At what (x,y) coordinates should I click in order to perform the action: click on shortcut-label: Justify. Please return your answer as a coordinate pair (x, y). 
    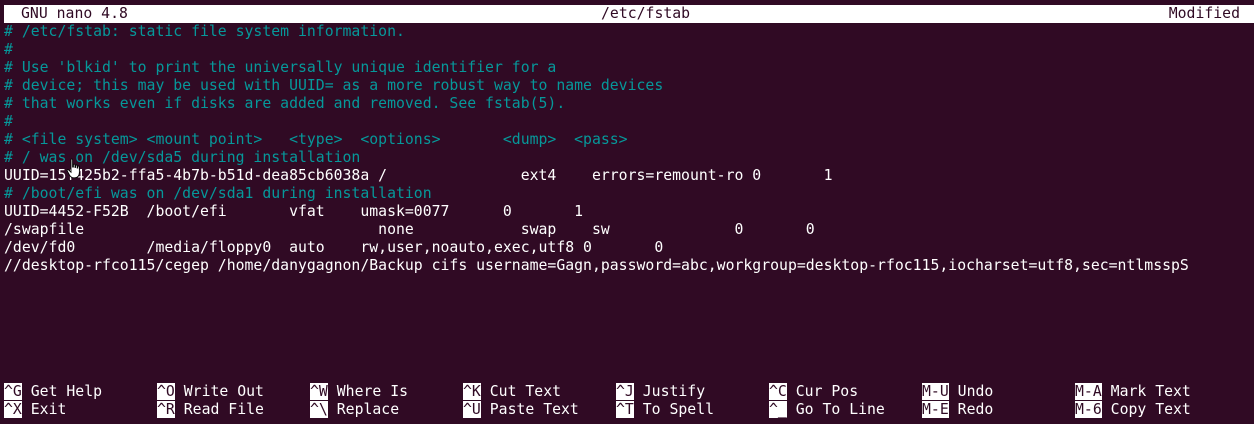
    Looking at the image, I should click on (674, 391).